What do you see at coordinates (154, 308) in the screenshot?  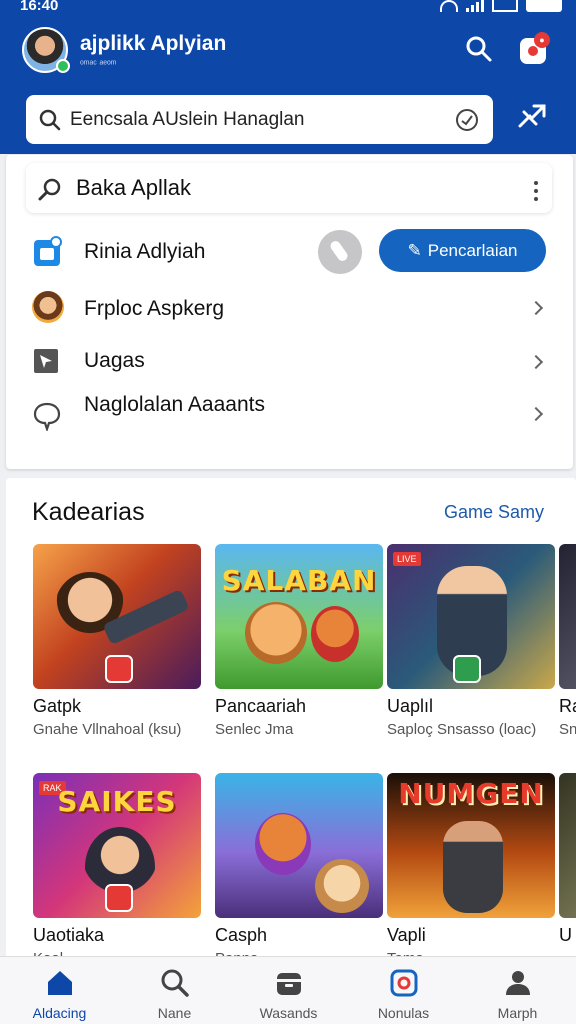 I see `menu-row-label: Frploc Aspkerg` at bounding box center [154, 308].